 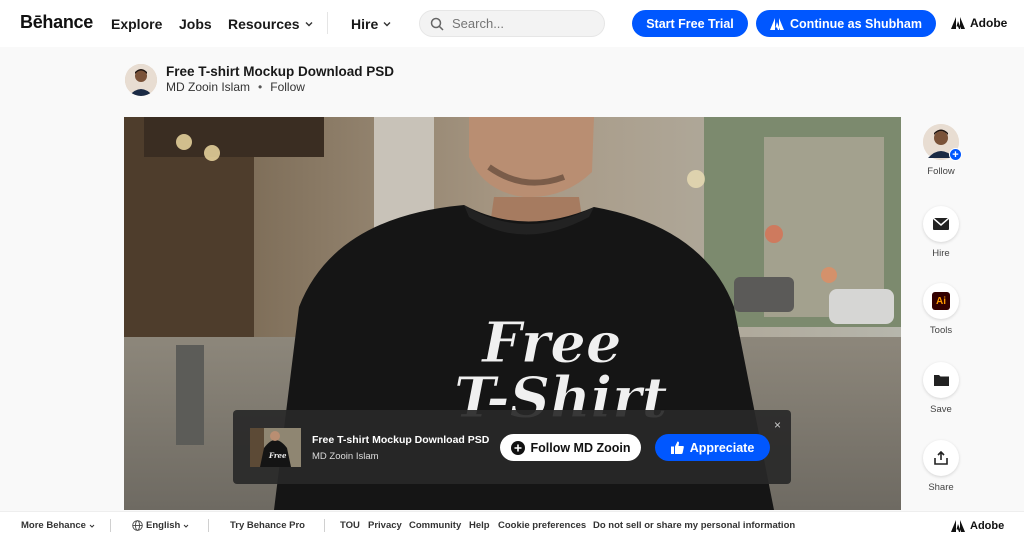 I want to click on hire-button, so click(x=941, y=224).